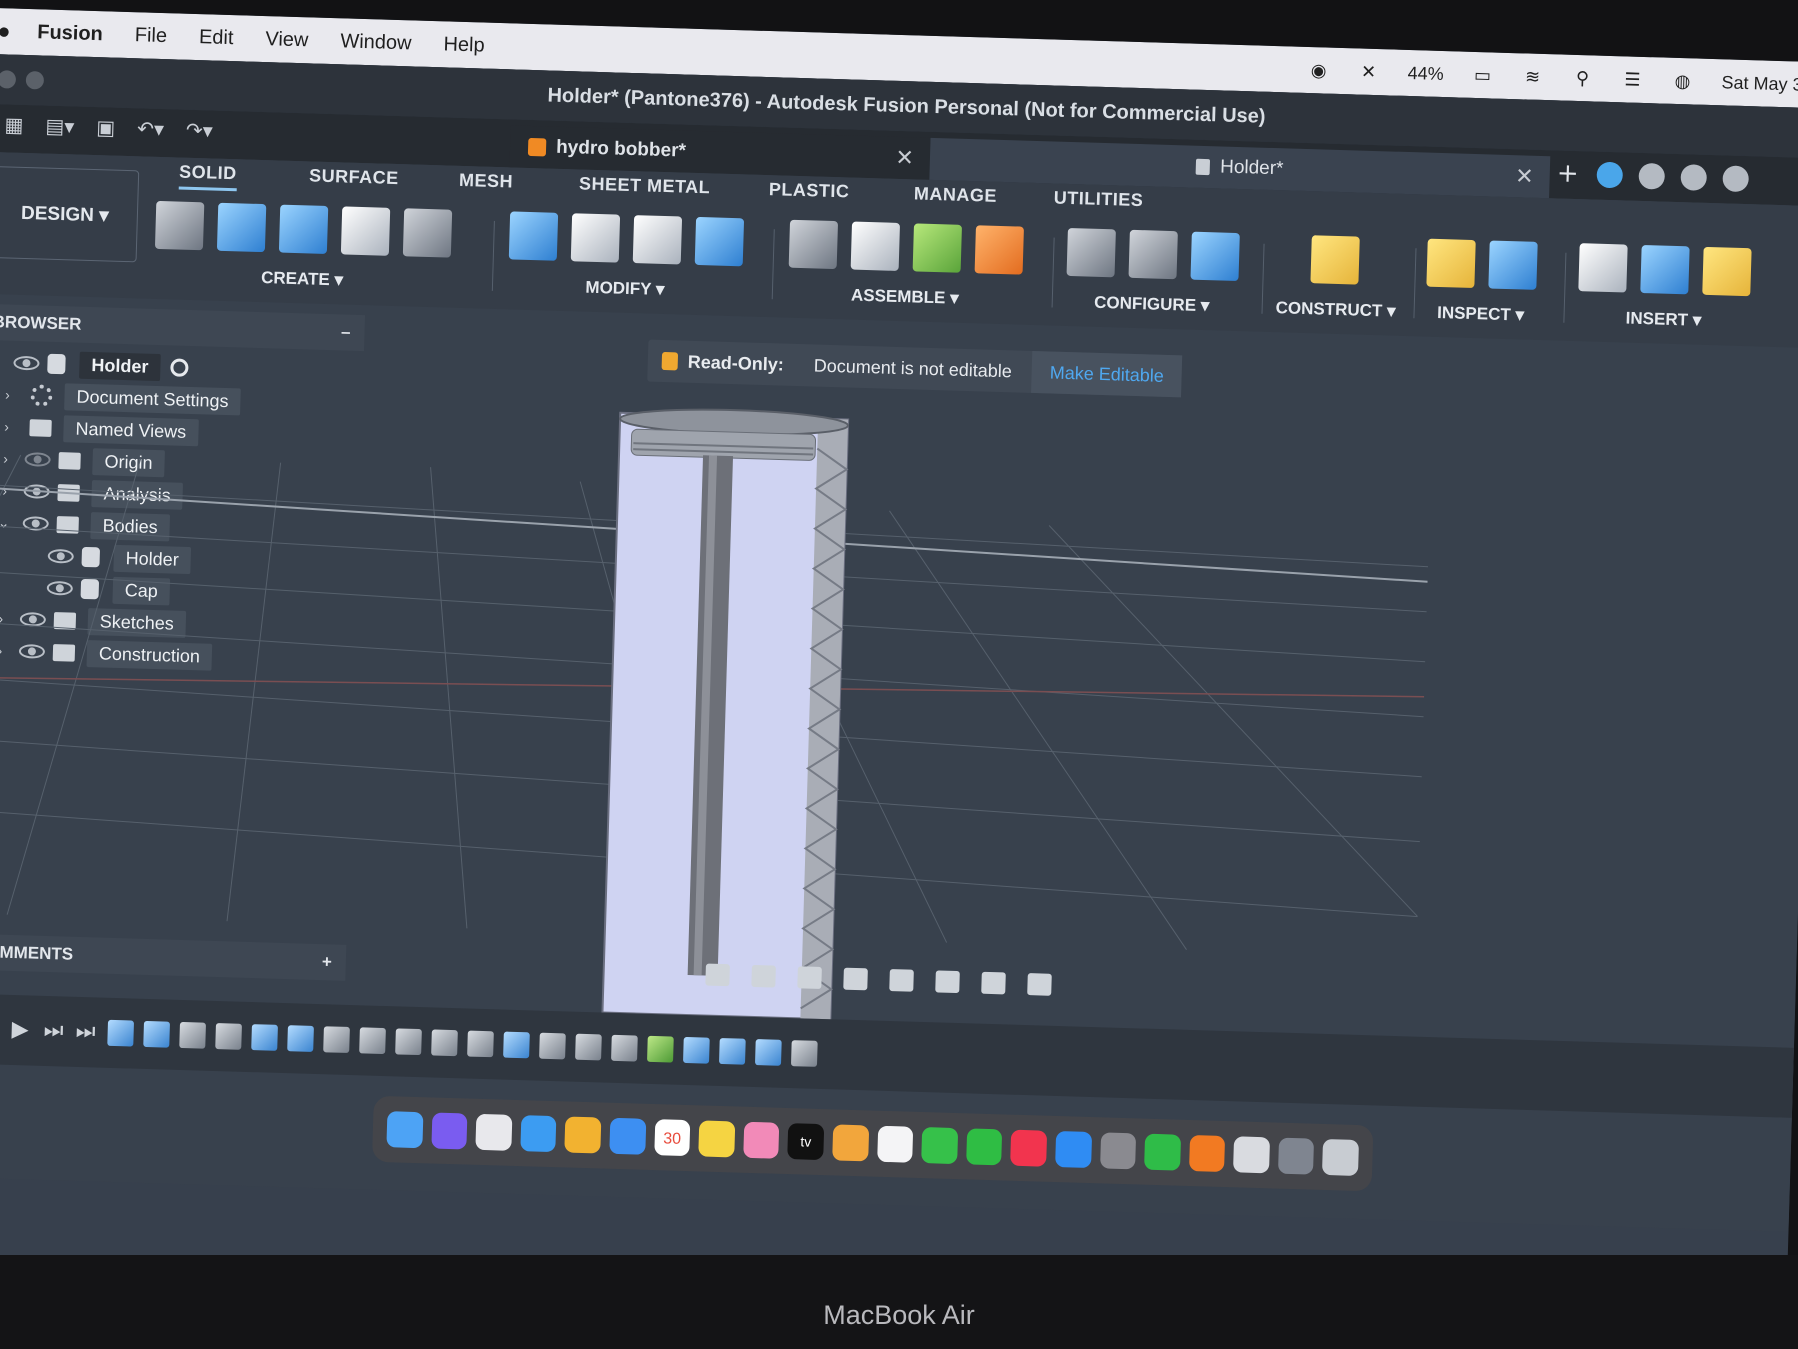 Image resolution: width=1798 pixels, height=1349 pixels. Describe the element at coordinates (150, 36) in the screenshot. I see `menu-file: File` at that location.